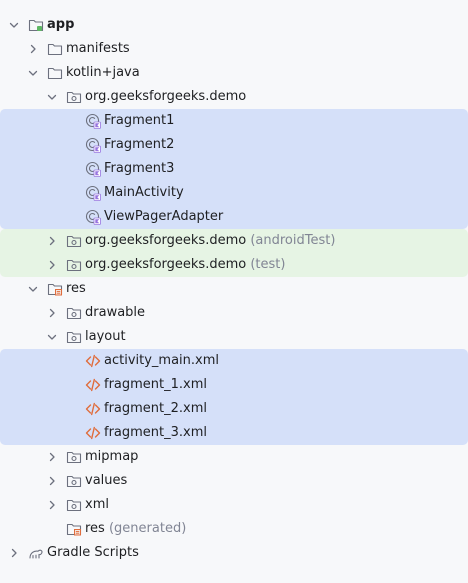 The height and width of the screenshot is (583, 468). Describe the element at coordinates (210, 240) in the screenshot. I see `tree-item-label: org.geeksforgeeks.demo (androidTest)` at that location.